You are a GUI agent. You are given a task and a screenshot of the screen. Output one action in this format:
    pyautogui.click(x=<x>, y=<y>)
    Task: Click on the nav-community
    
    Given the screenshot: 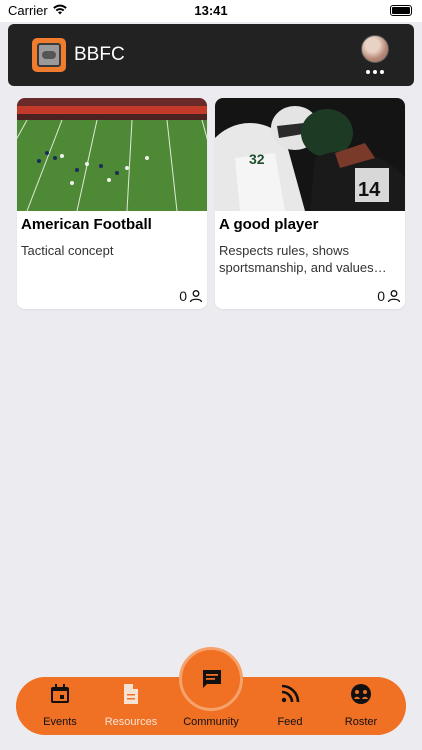 What is the action you would take?
    pyautogui.click(x=211, y=679)
    